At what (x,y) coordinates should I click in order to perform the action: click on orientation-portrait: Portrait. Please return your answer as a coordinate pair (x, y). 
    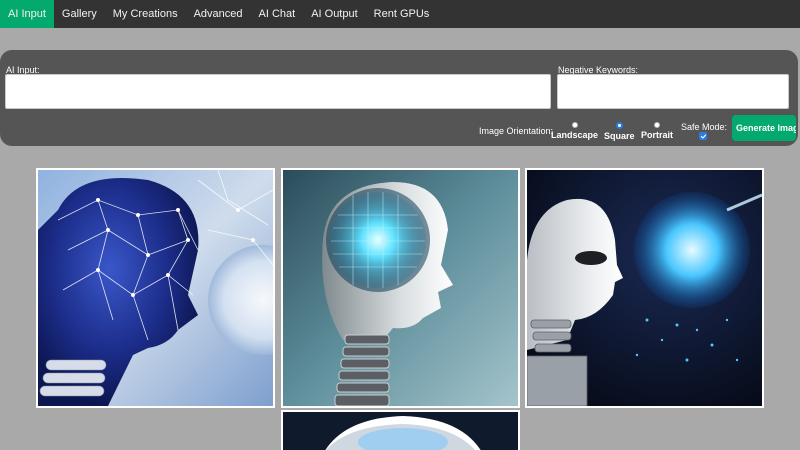
    Looking at the image, I should click on (657, 131).